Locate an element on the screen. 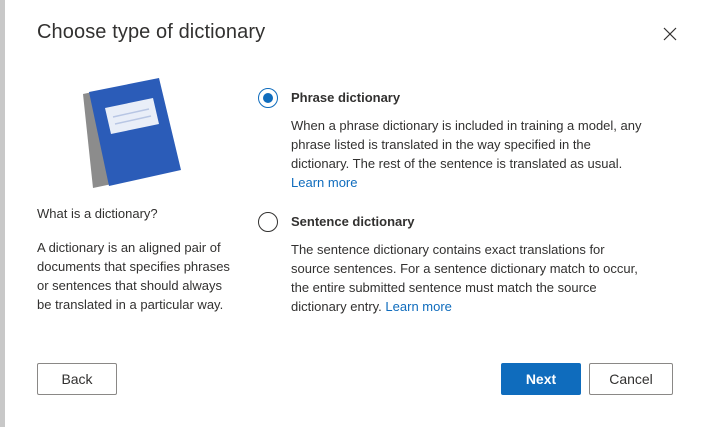 Image resolution: width=706 pixels, height=427 pixels. next-button: Next is located at coordinates (541, 379).